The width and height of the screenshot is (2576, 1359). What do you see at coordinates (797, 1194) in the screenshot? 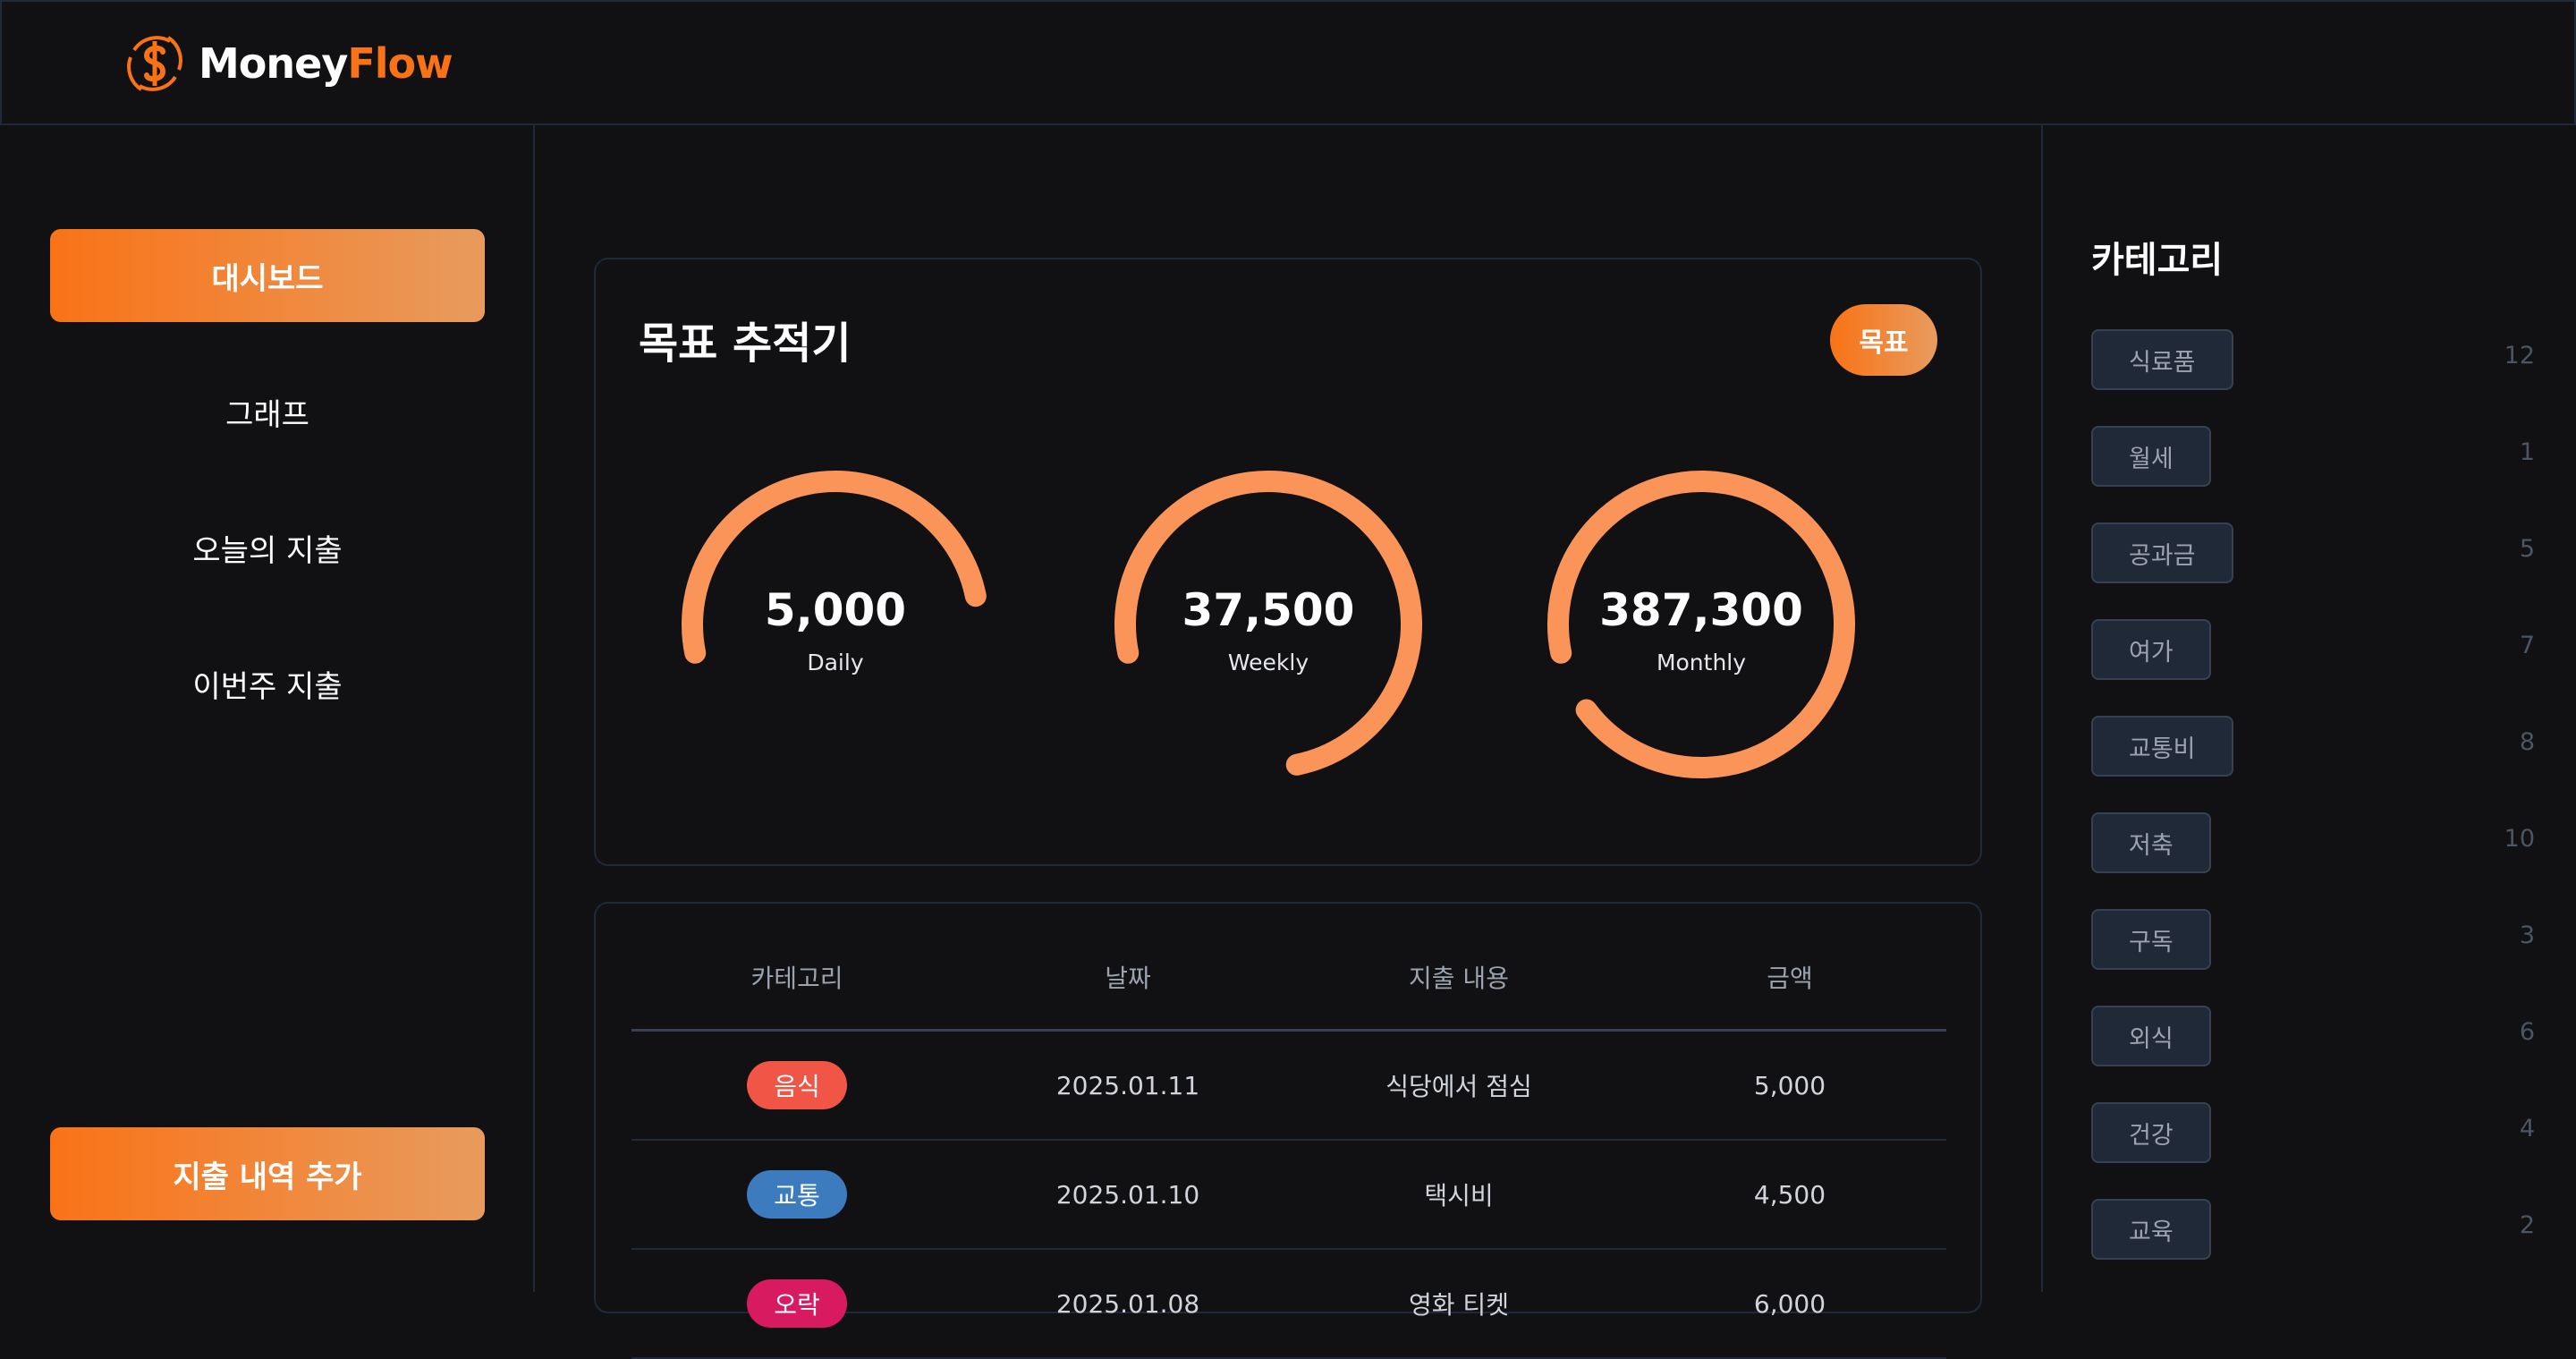
I see `category-pill: 교통` at bounding box center [797, 1194].